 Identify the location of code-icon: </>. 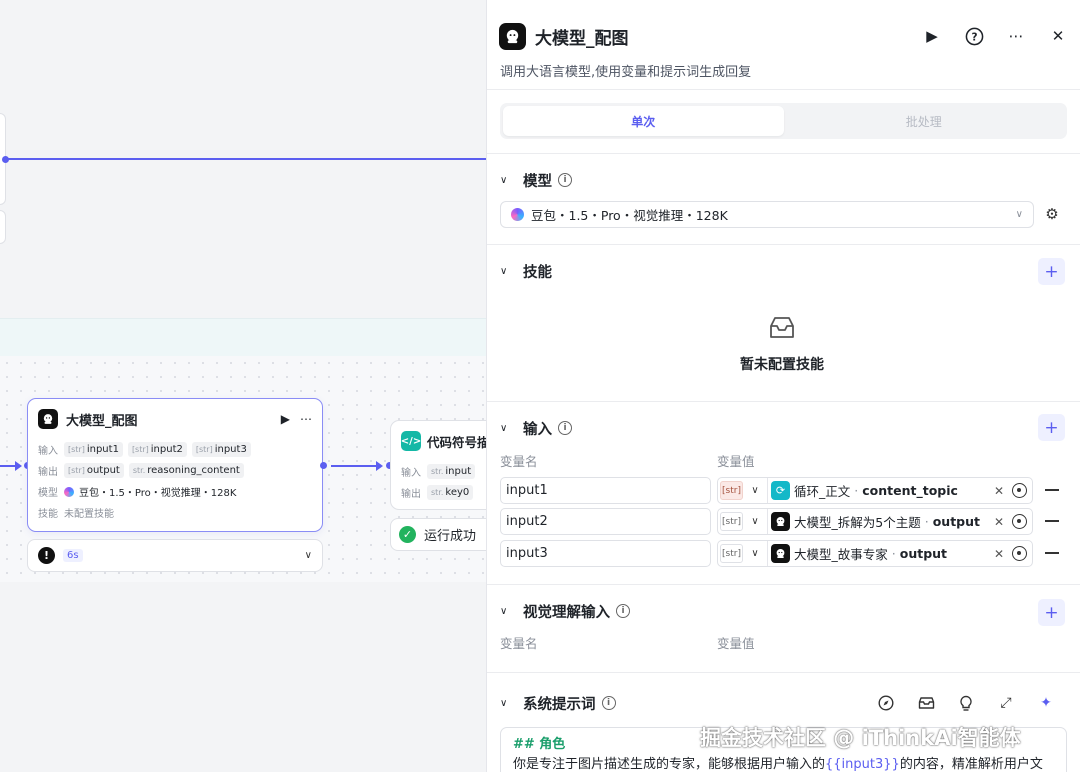
(411, 441).